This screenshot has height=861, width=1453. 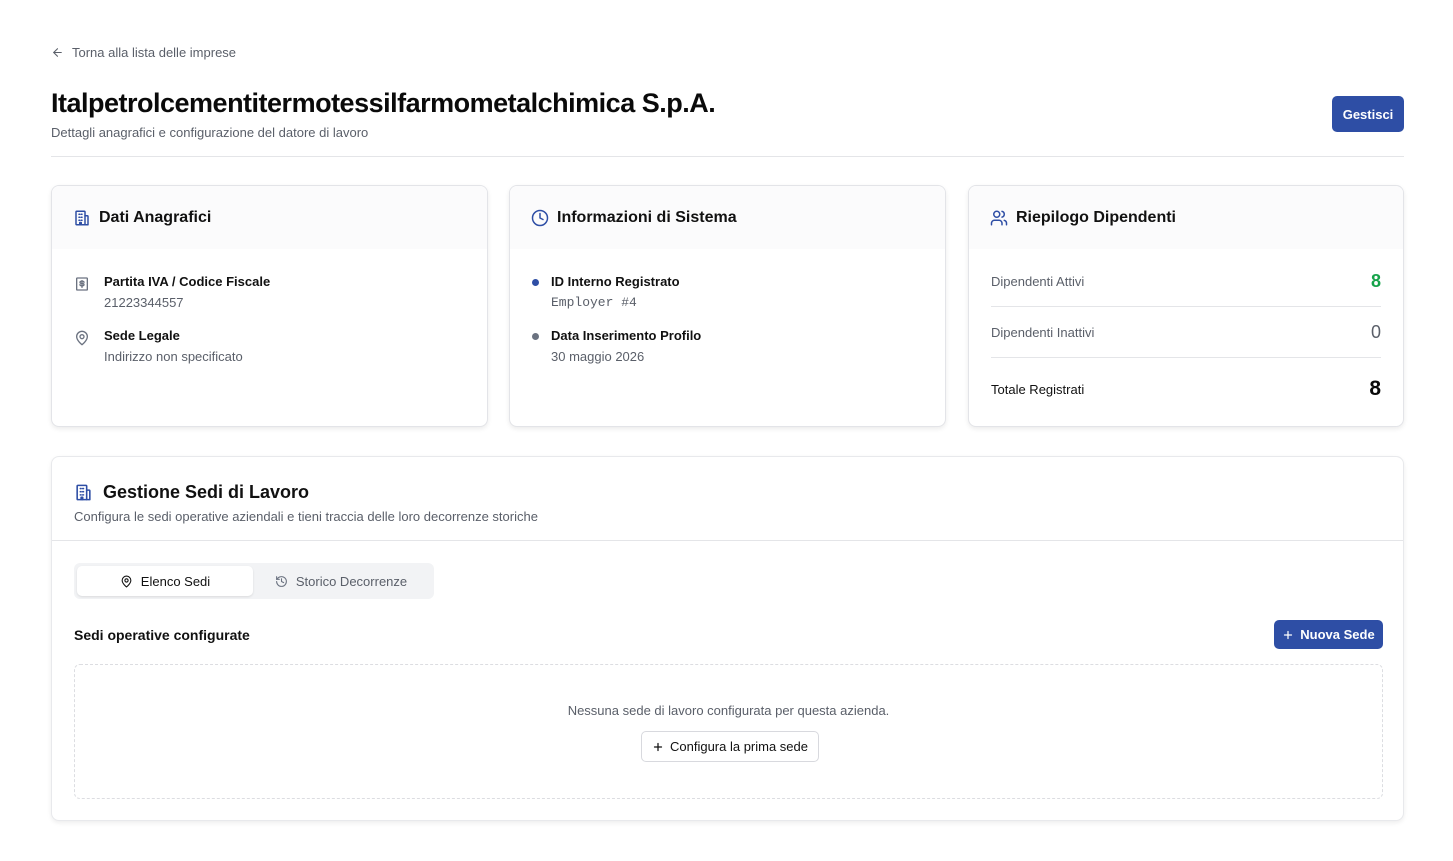 I want to click on internal-id-row: ID Interno Registrato Employer #4, so click(x=606, y=292).